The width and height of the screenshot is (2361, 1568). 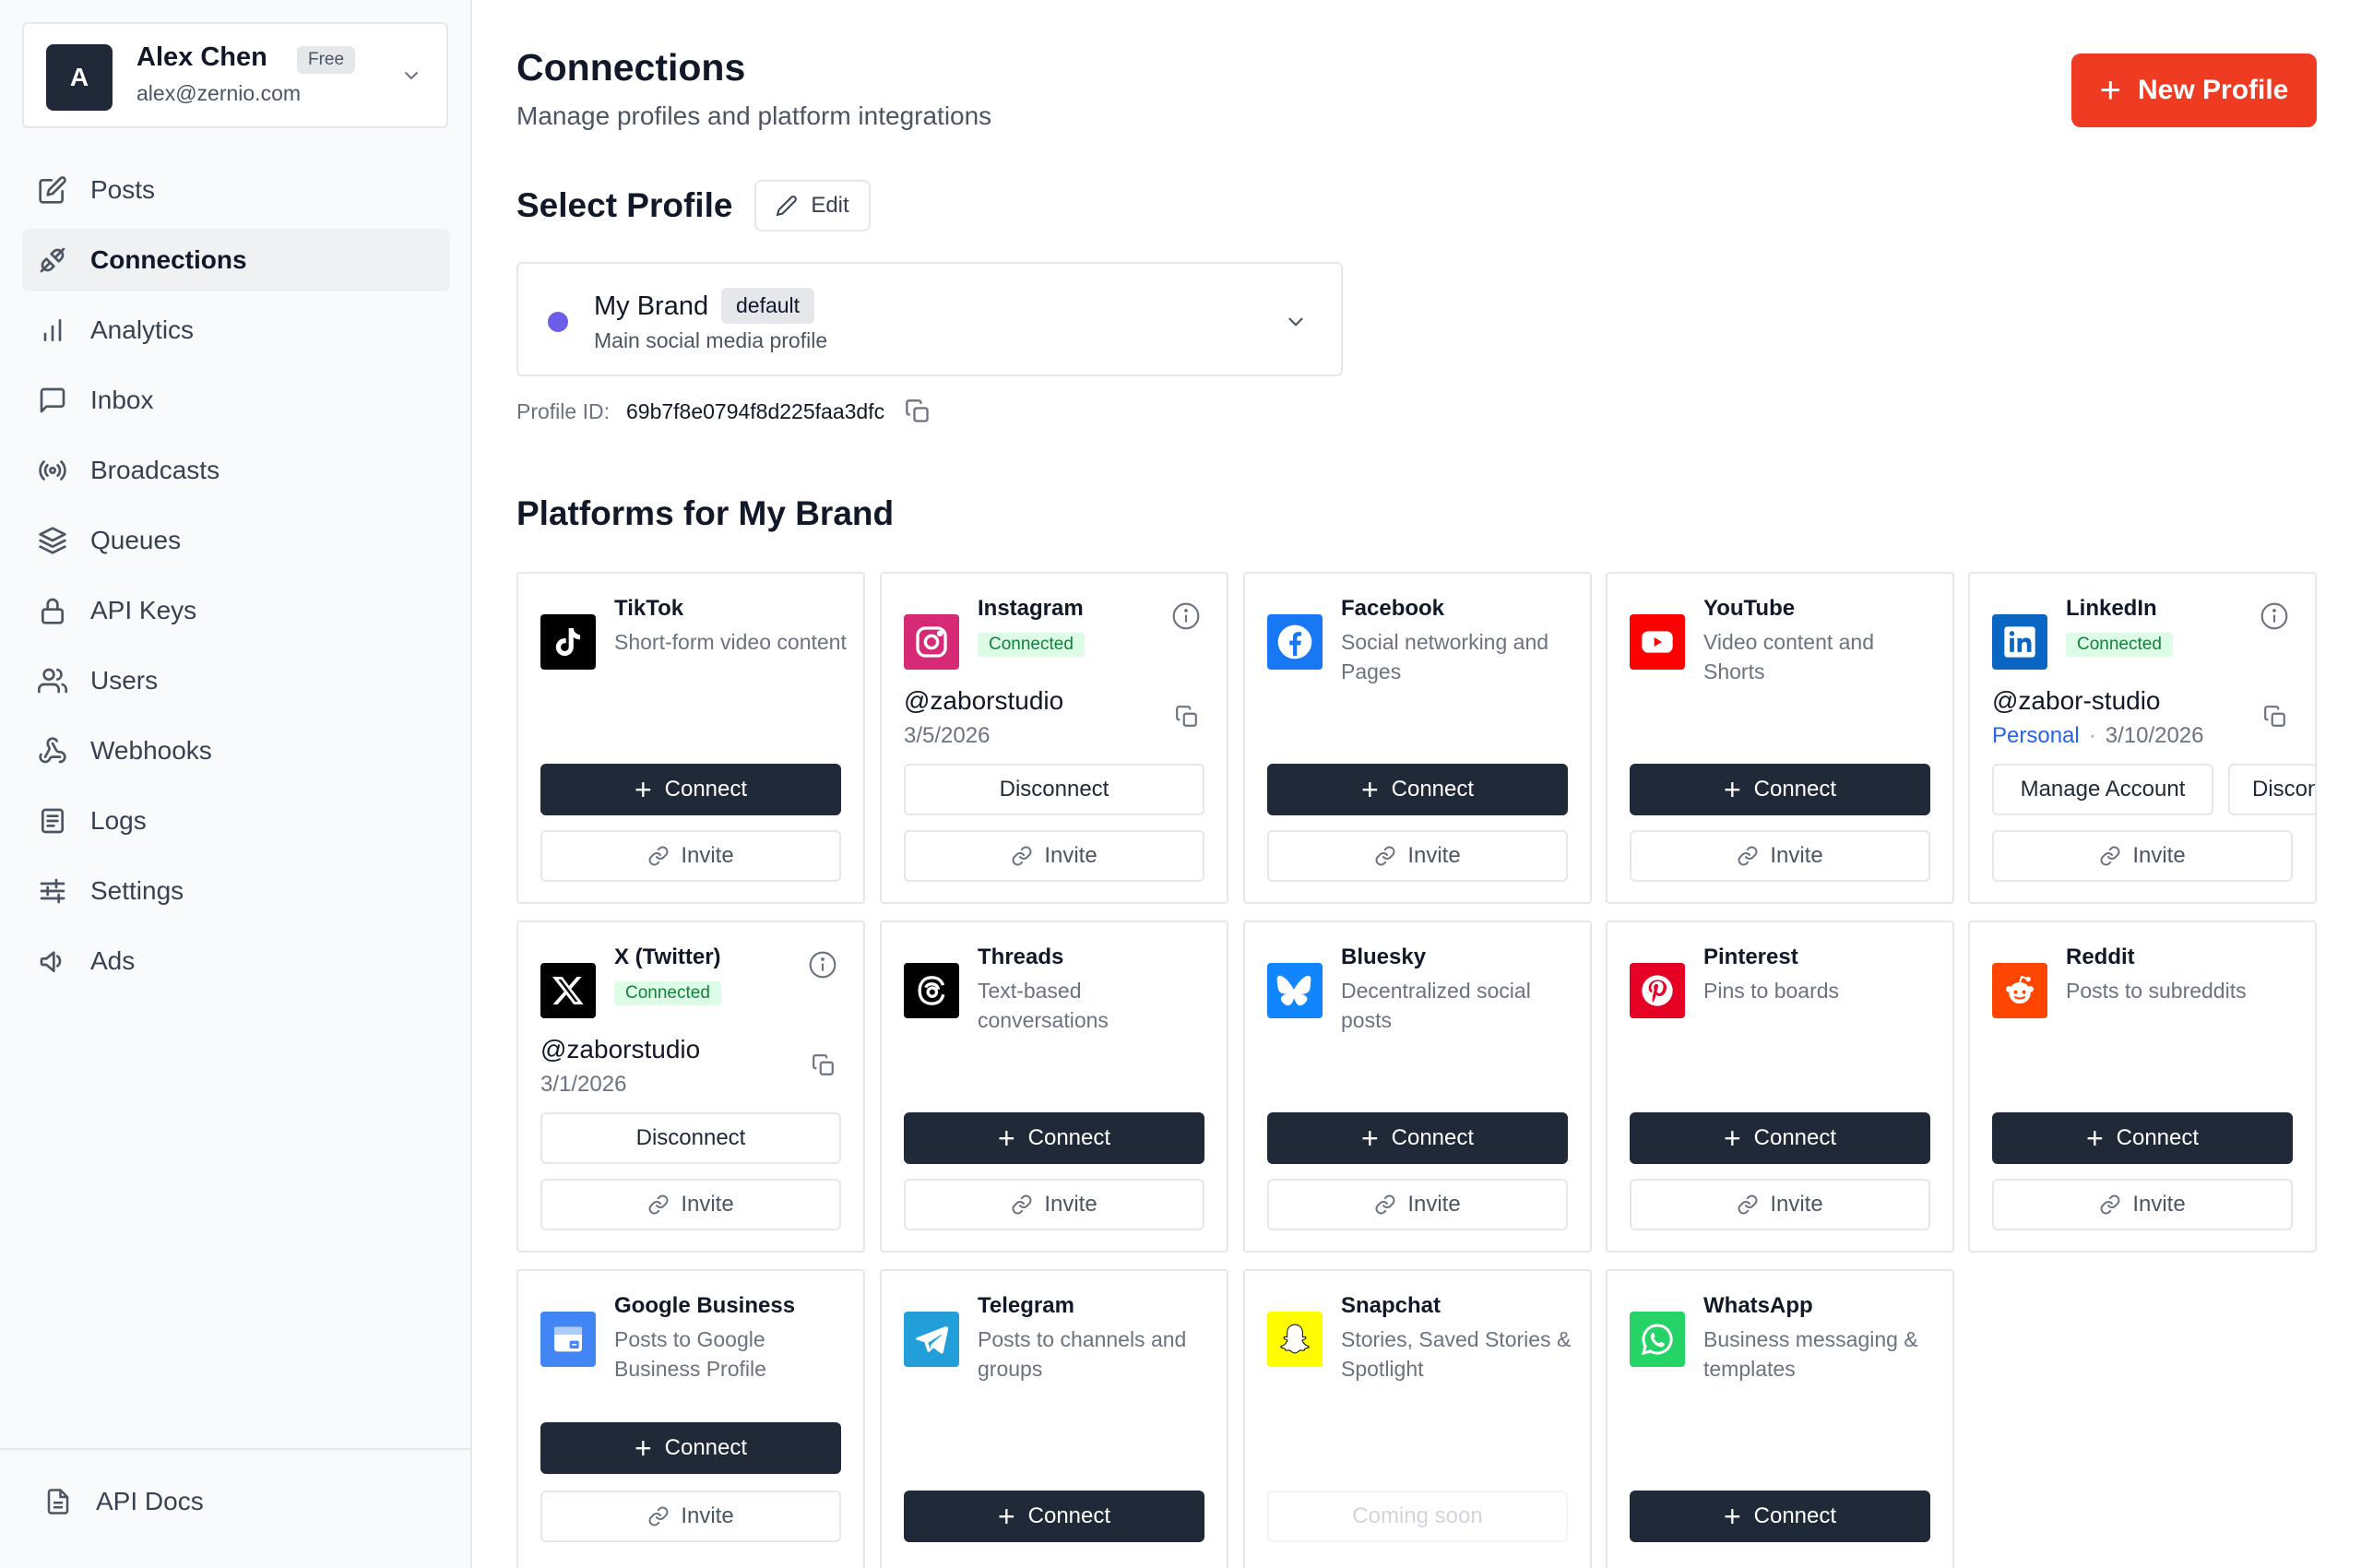 I want to click on sidebar-item-logs: Logs, so click(x=236, y=821).